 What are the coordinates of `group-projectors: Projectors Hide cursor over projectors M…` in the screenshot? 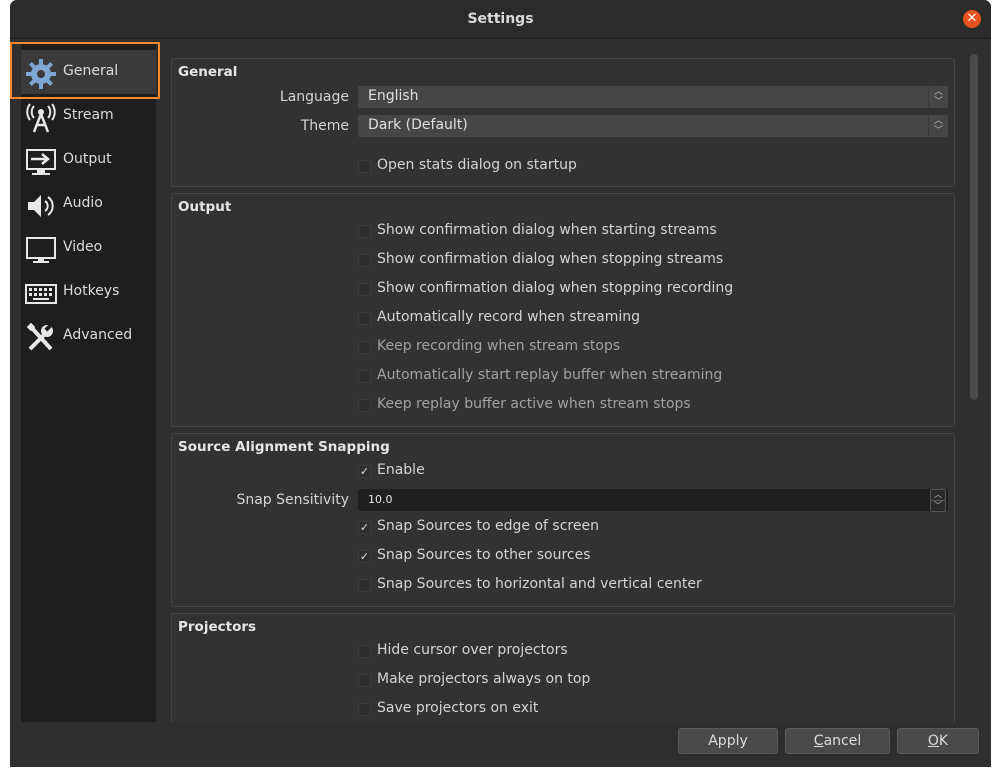 It's located at (563, 667).